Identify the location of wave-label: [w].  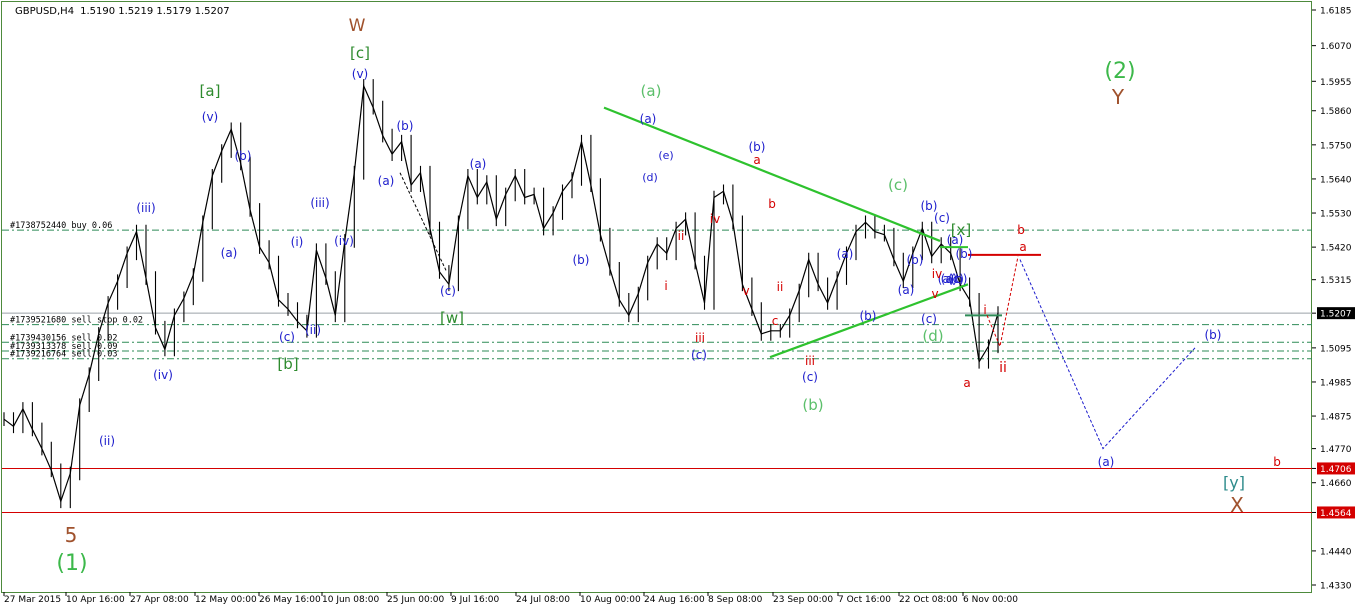
(452, 318).